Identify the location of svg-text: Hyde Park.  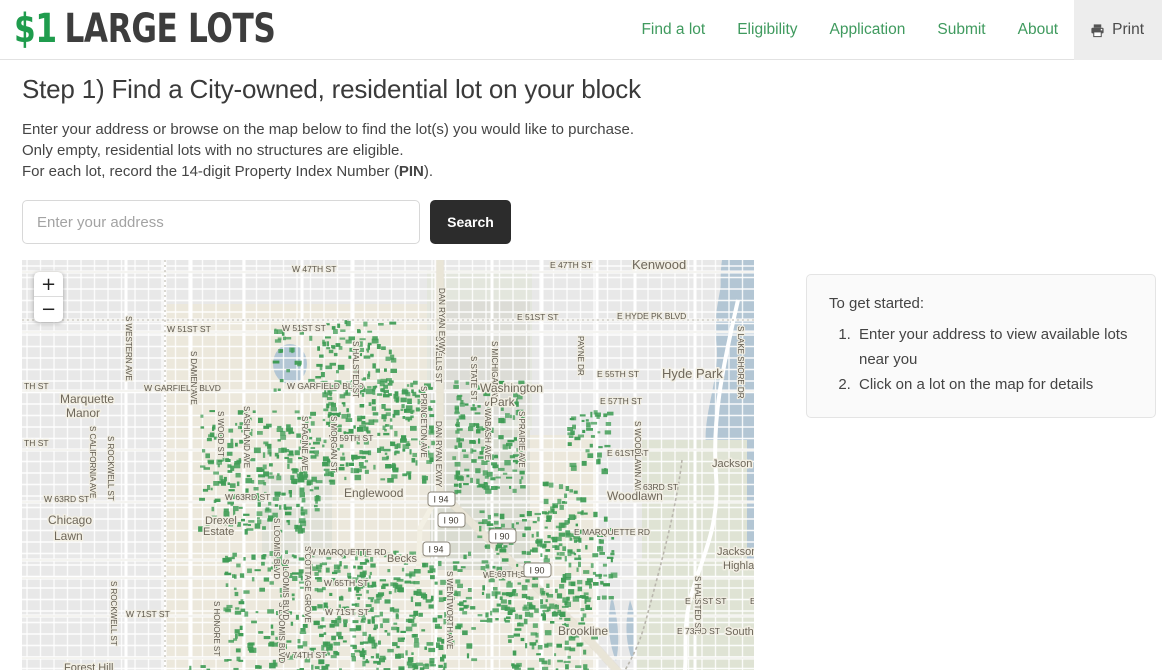
(692, 373).